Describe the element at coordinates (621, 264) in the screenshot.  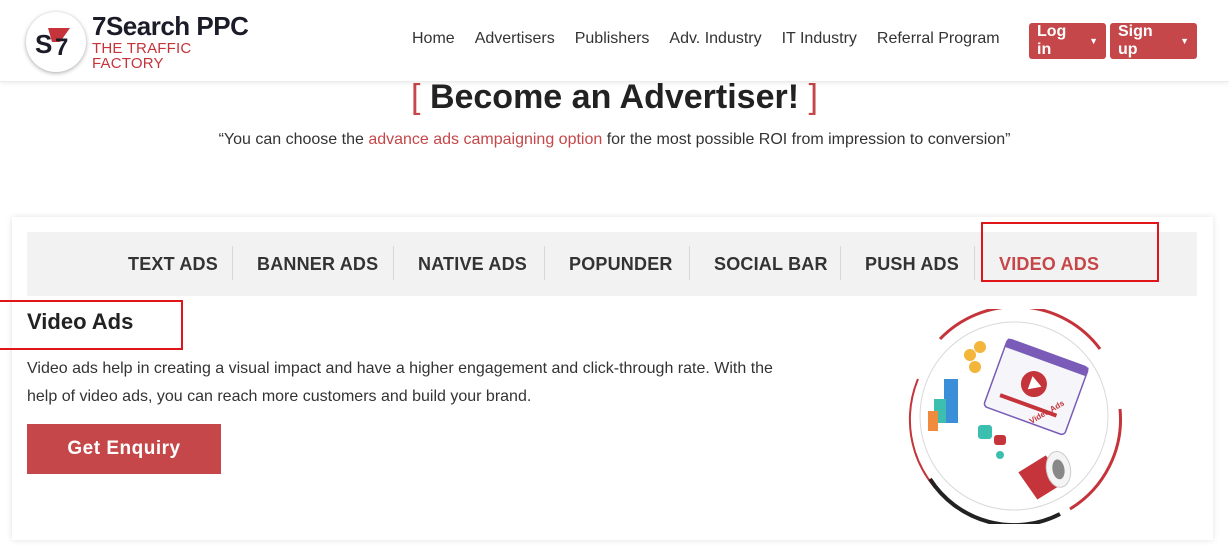
I see `tab-popunder: POPUNDER` at that location.